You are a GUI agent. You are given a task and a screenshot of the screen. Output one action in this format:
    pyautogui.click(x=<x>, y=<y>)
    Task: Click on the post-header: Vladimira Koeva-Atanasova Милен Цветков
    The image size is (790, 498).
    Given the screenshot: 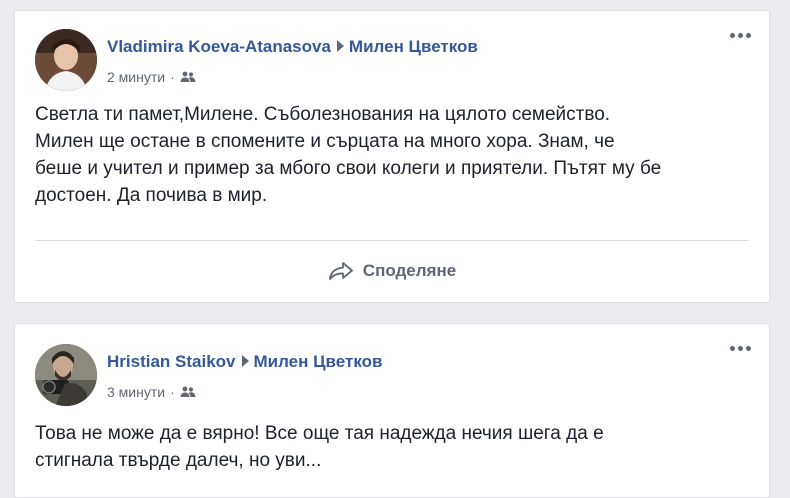 What is the action you would take?
    pyautogui.click(x=292, y=47)
    